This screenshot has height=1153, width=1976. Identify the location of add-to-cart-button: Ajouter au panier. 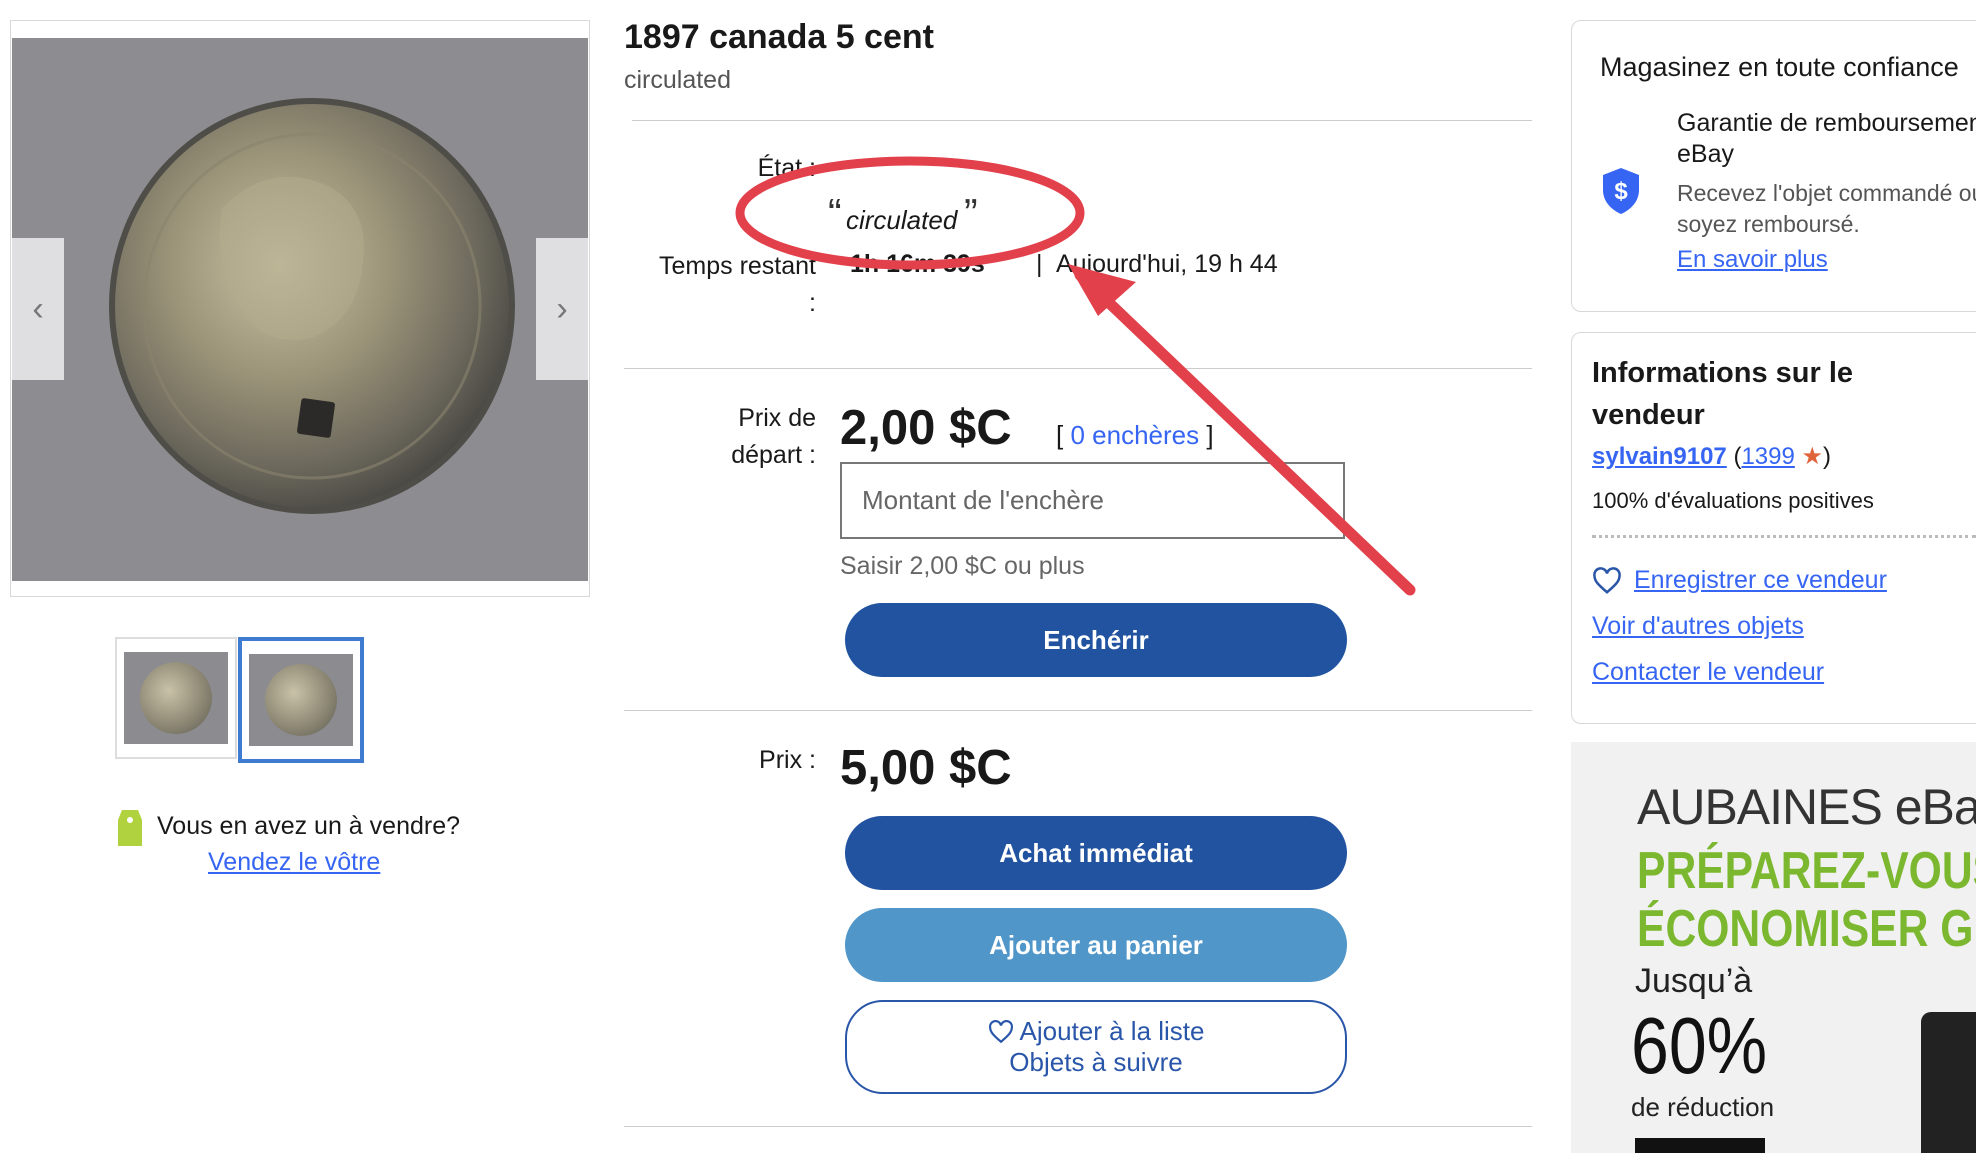
(1096, 945).